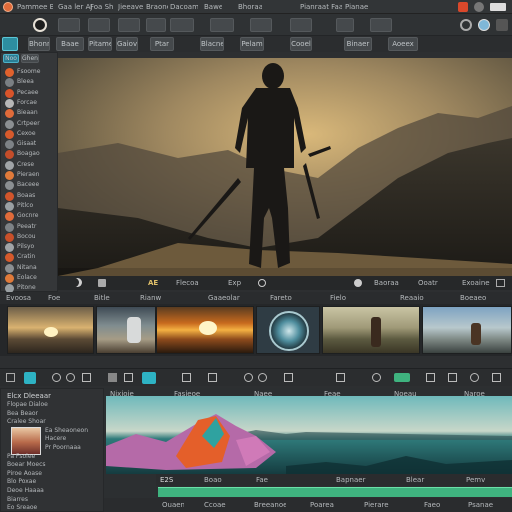  Describe the element at coordinates (53, 414) in the screenshot. I see `effect-list-item: Bea Beaor` at that location.